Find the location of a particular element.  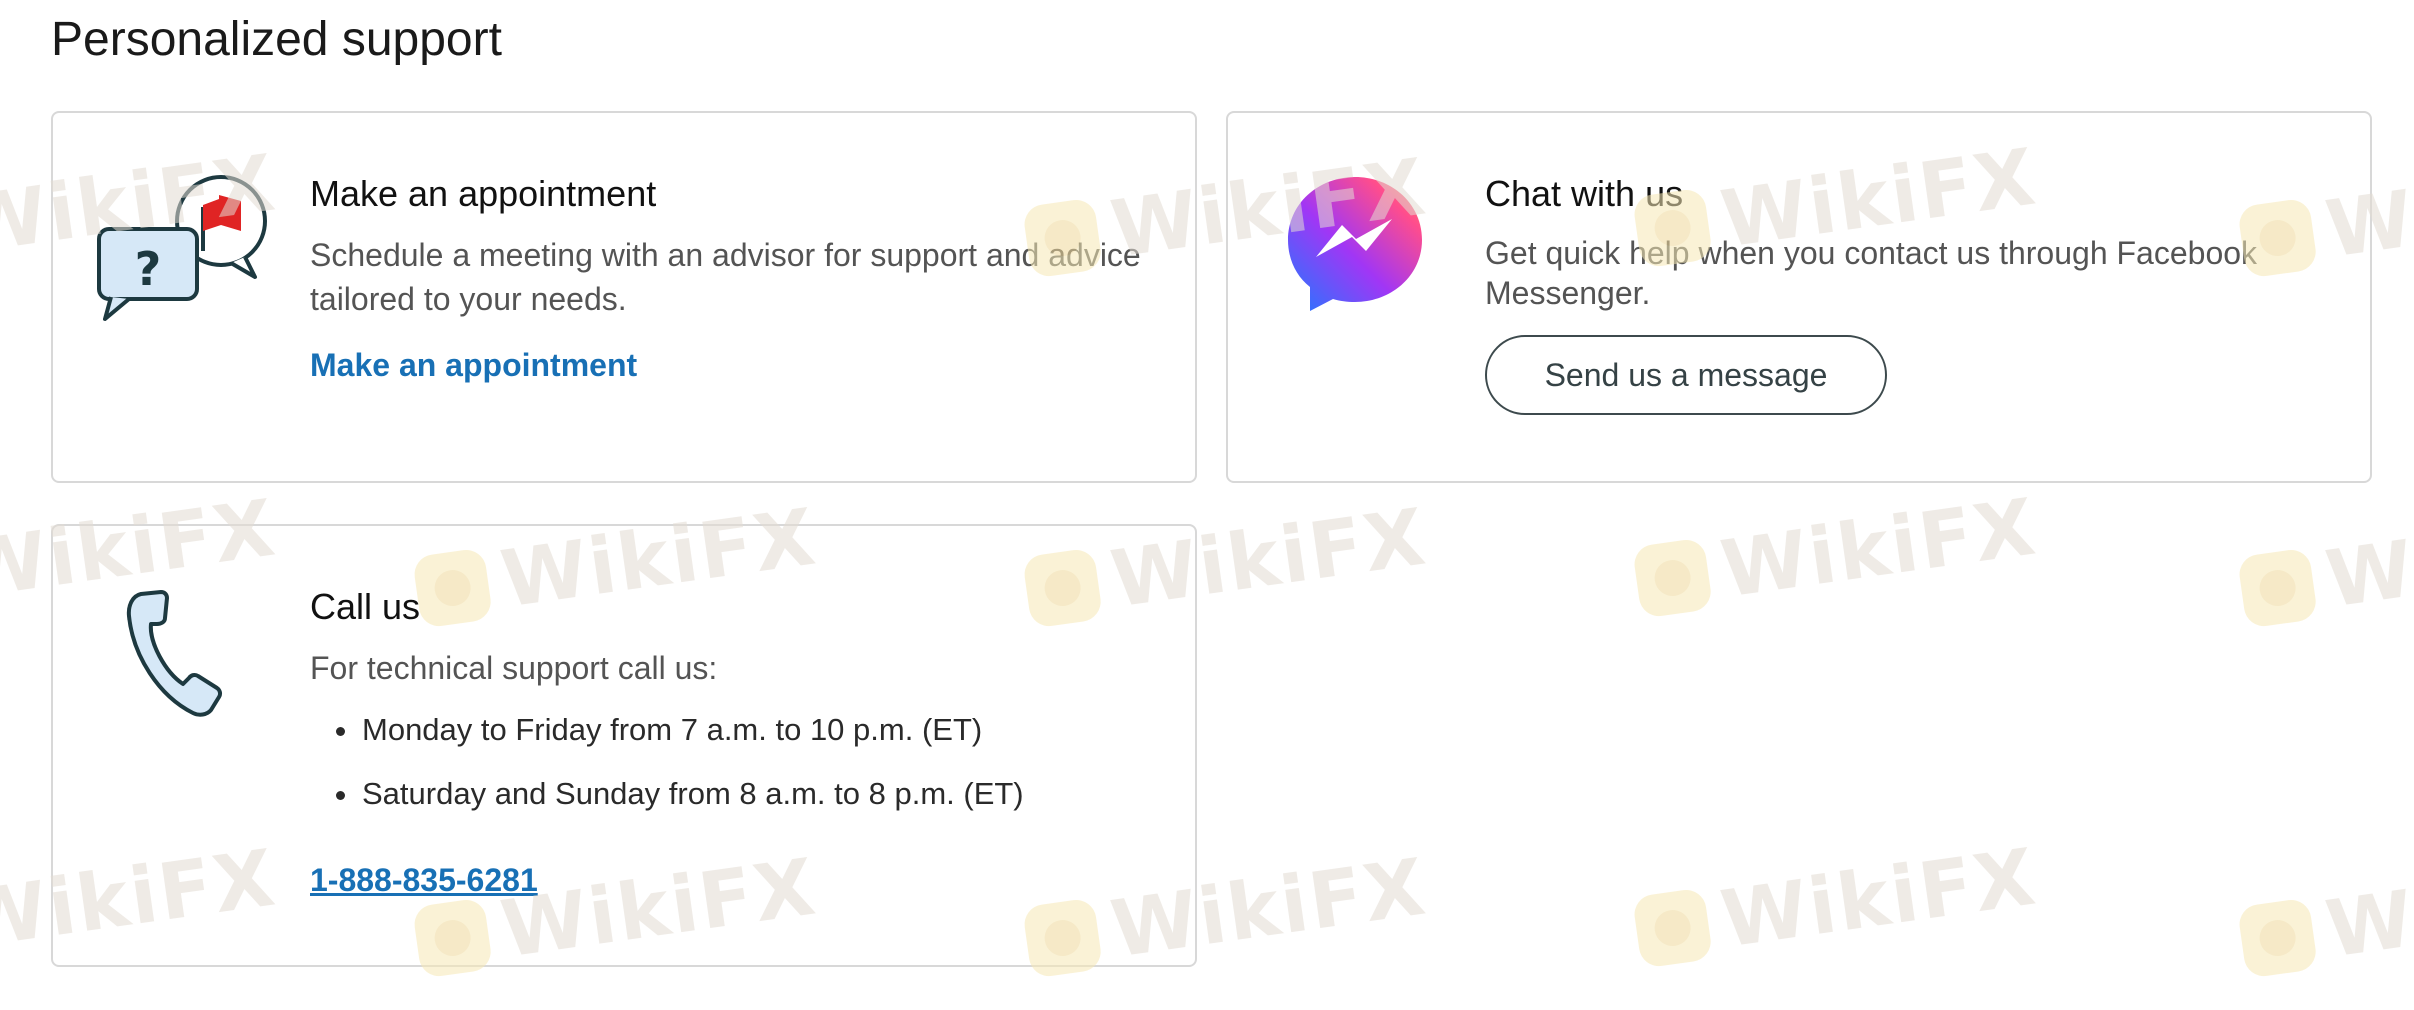

phone-icon is located at coordinates (180, 653).